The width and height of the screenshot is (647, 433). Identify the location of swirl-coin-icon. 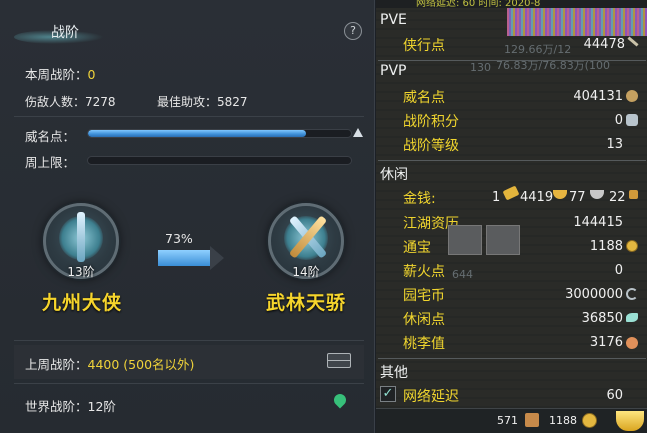
(632, 294).